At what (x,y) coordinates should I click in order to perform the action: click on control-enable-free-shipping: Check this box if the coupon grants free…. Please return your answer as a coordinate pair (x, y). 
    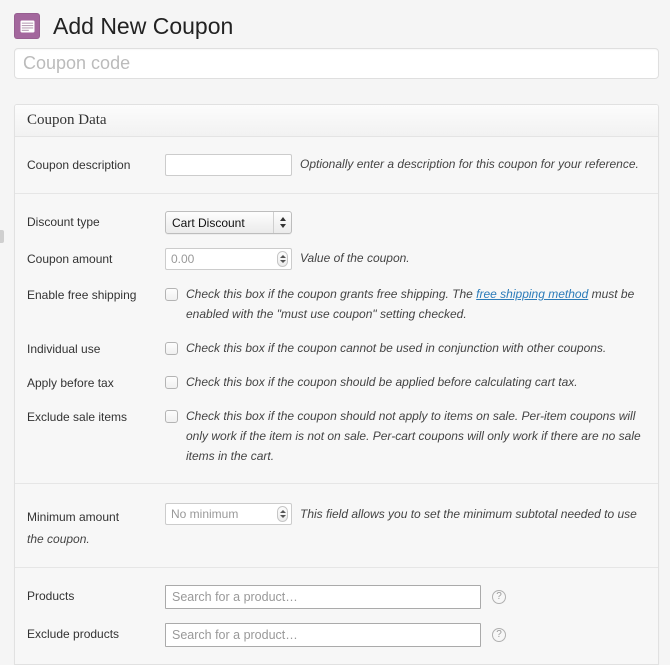
    Looking at the image, I should click on (405, 304).